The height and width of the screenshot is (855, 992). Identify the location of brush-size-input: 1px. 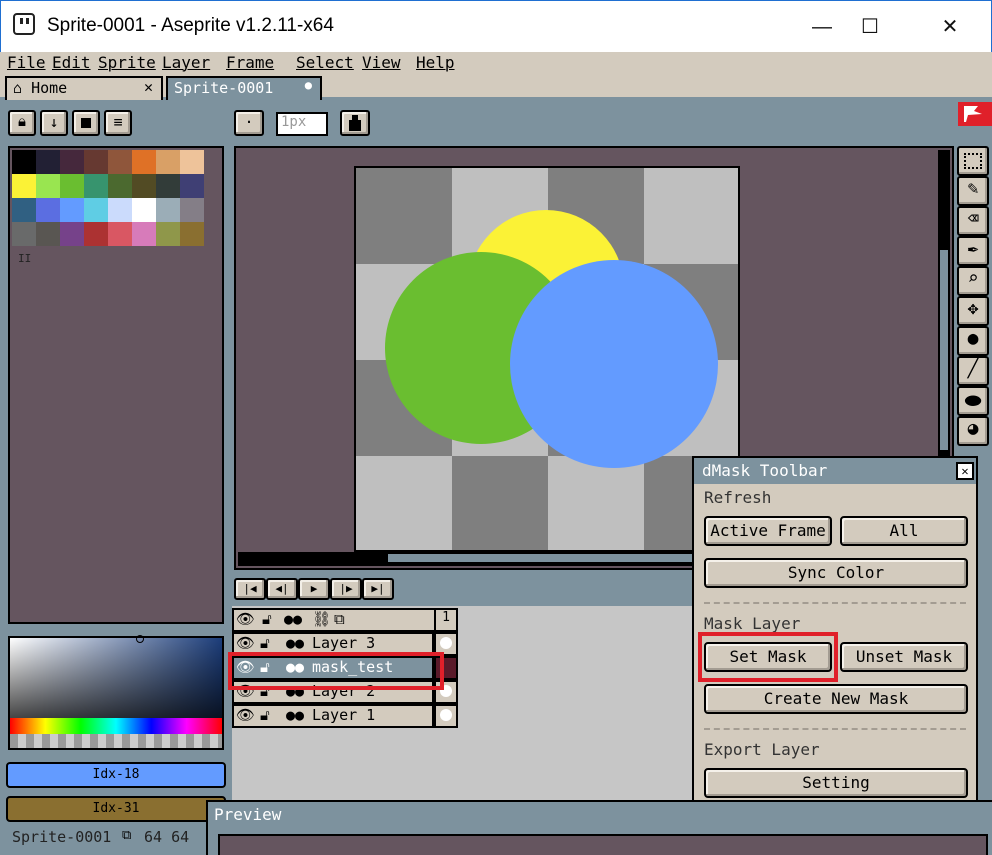
(302, 124).